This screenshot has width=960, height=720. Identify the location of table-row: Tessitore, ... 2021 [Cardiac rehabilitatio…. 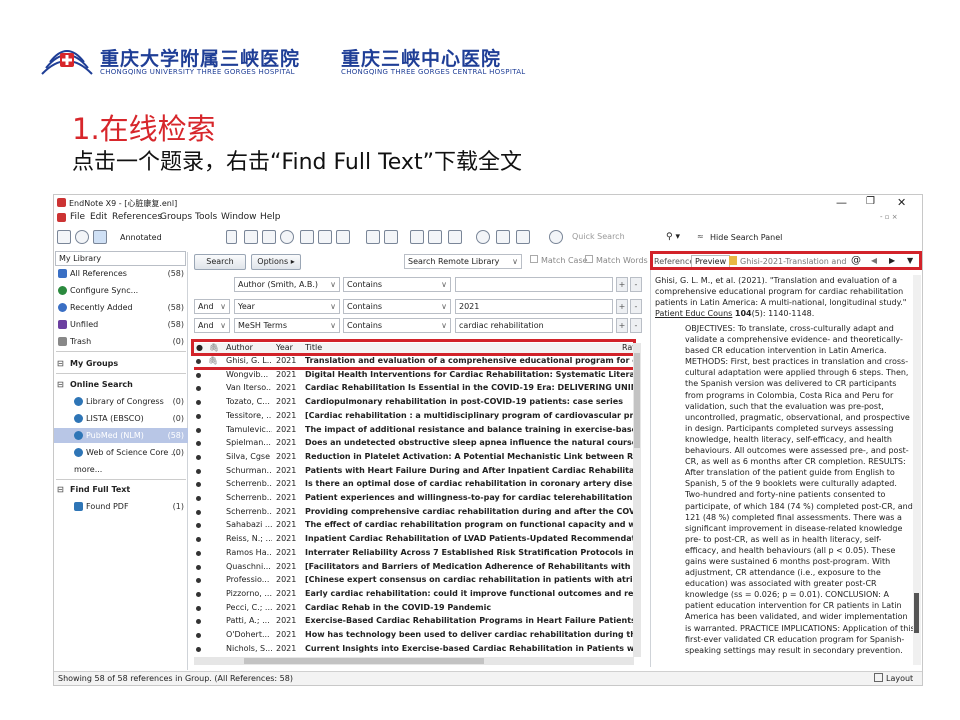
(417, 416).